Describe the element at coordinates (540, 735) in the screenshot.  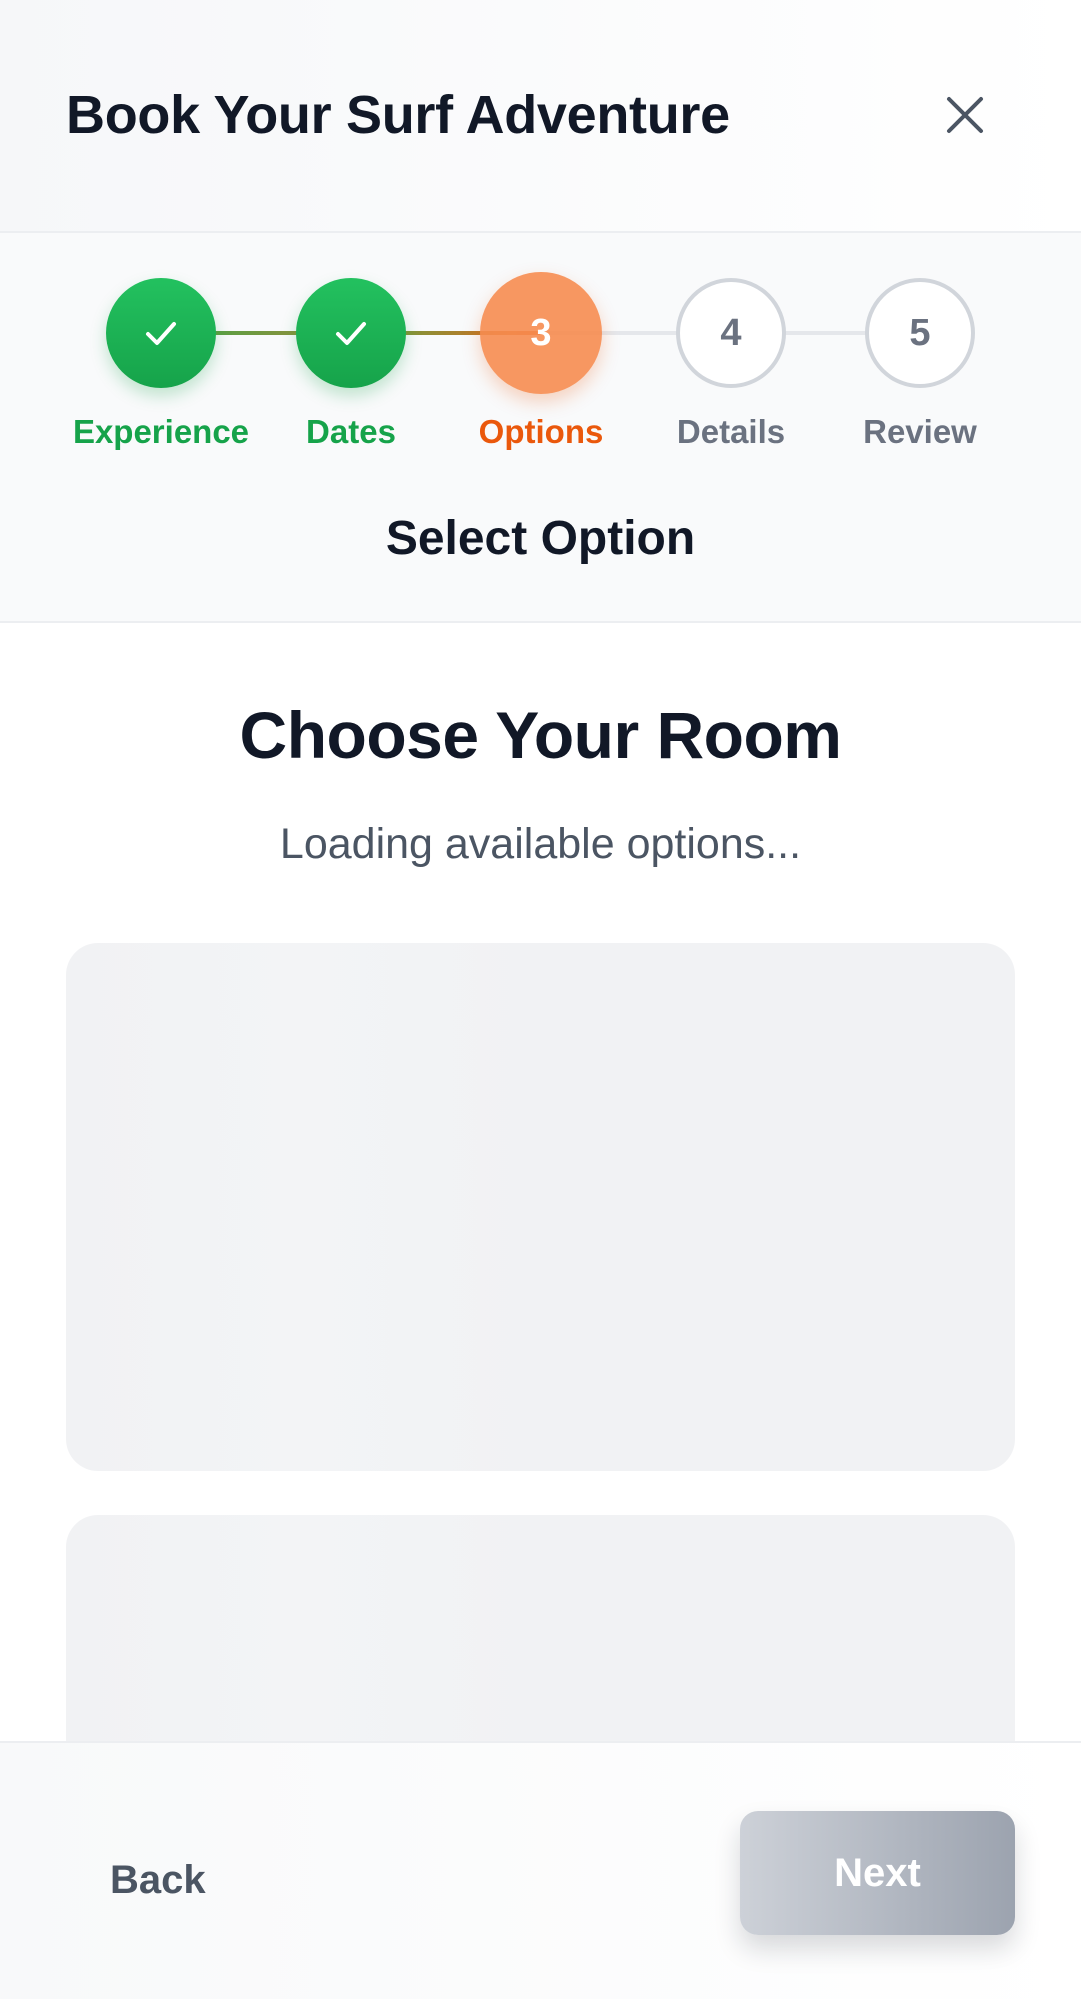
I see `section-title: Choose Your Room` at that location.